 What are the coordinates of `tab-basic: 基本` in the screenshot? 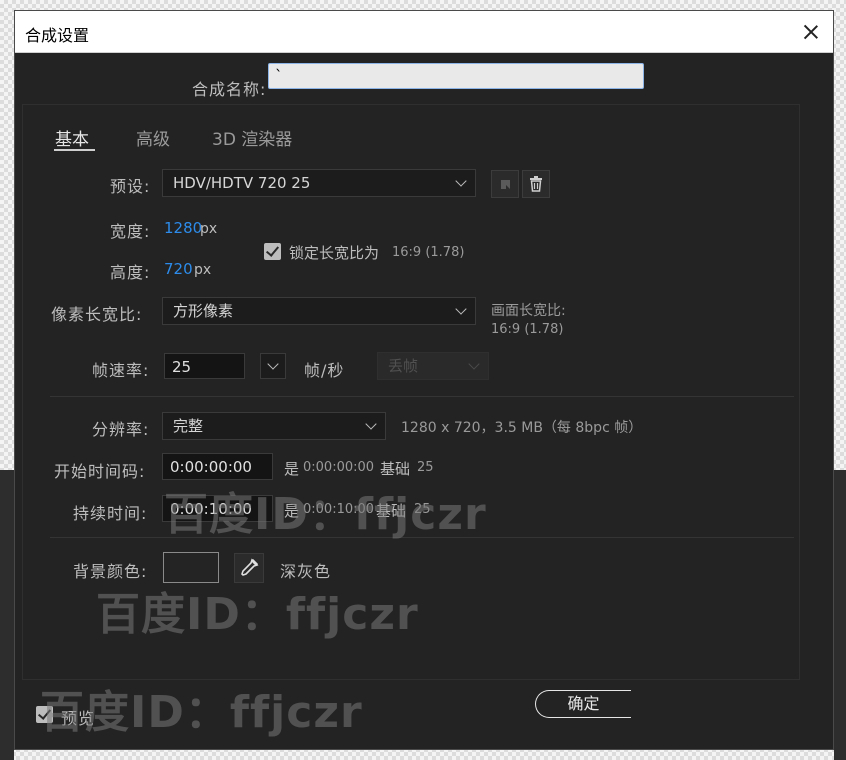 It's located at (72, 137).